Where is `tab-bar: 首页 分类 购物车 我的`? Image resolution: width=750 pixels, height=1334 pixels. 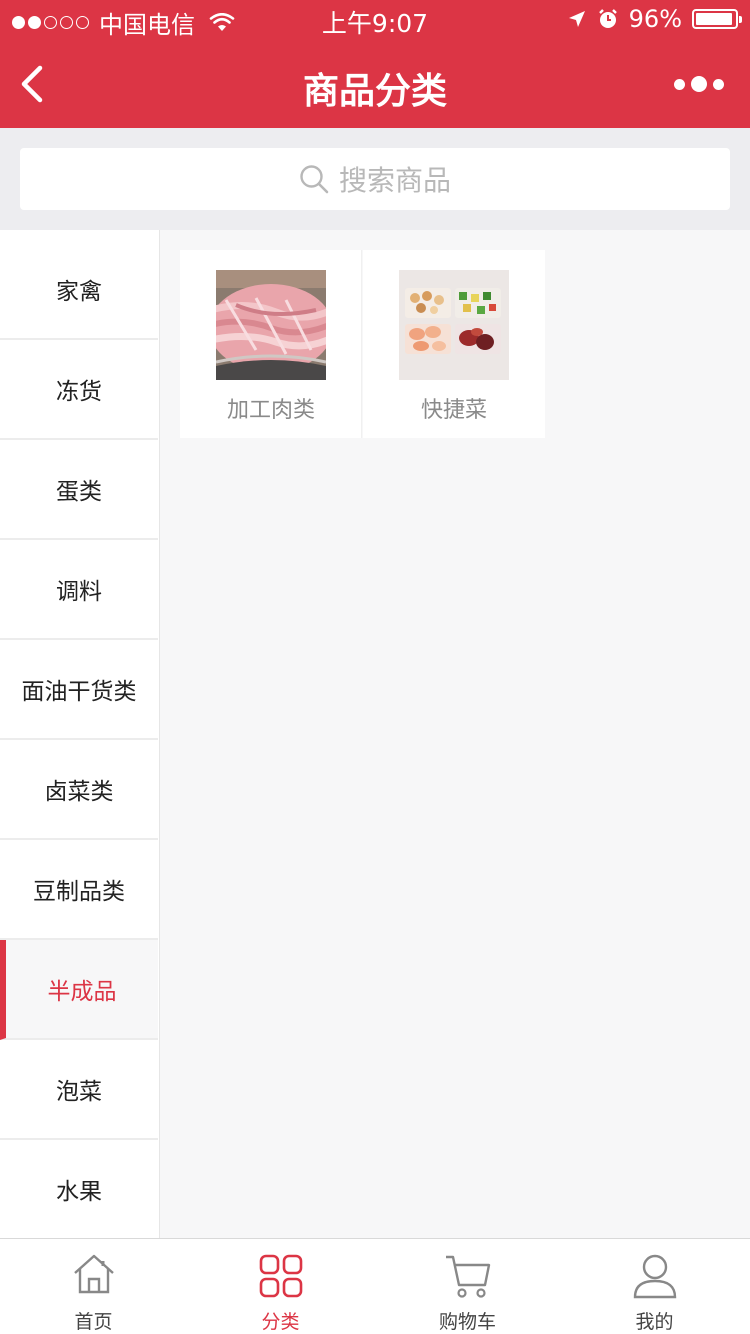
tab-bar: 首页 分类 购物车 我的 is located at coordinates (375, 1286).